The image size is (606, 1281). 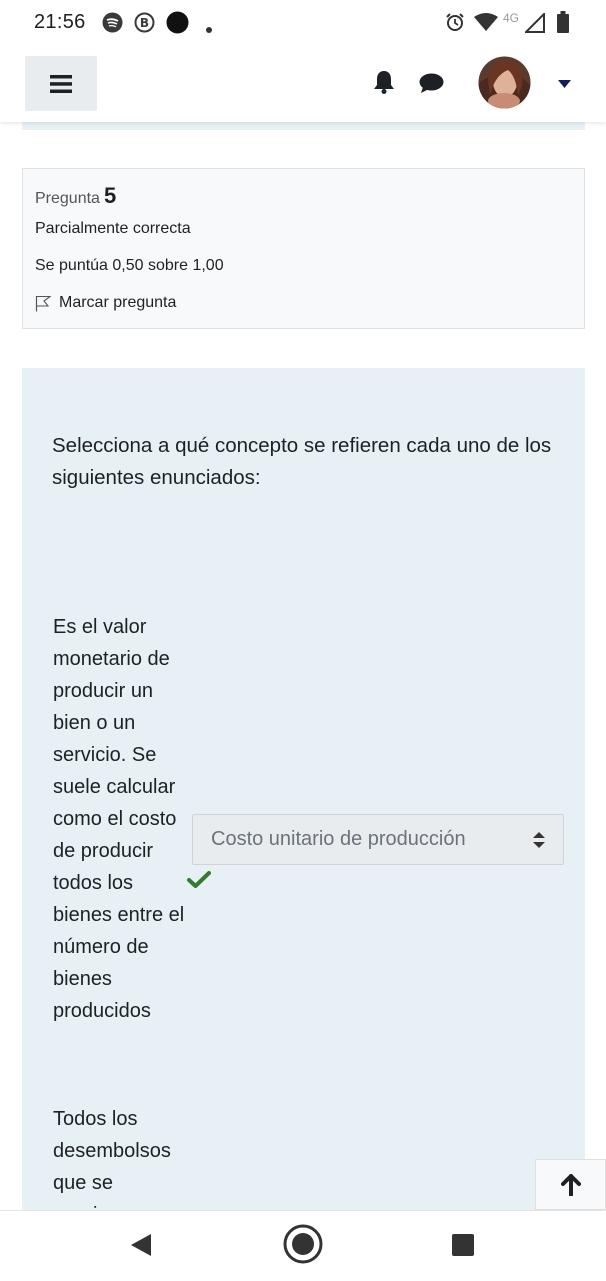 I want to click on signal-icon, so click(x=534, y=24).